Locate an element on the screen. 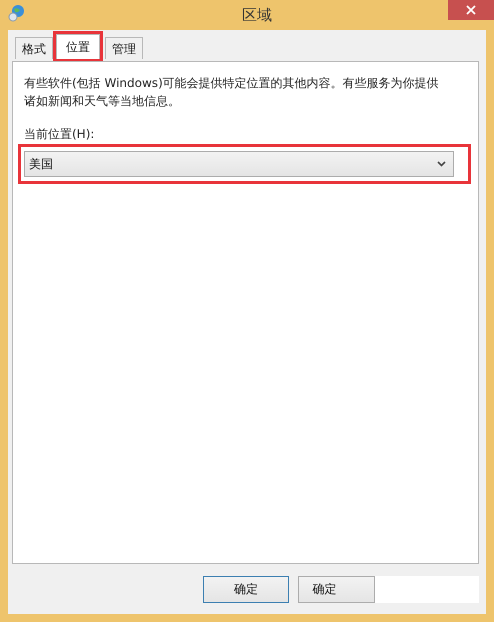  close-icon is located at coordinates (471, 10).